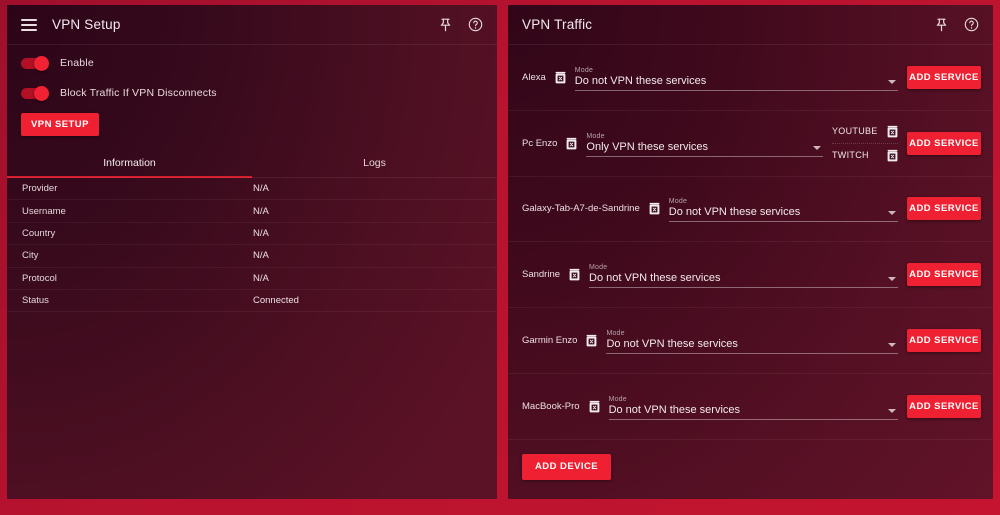  What do you see at coordinates (252, 25) in the screenshot?
I see `vpn-setup-header: VPN Setup` at bounding box center [252, 25].